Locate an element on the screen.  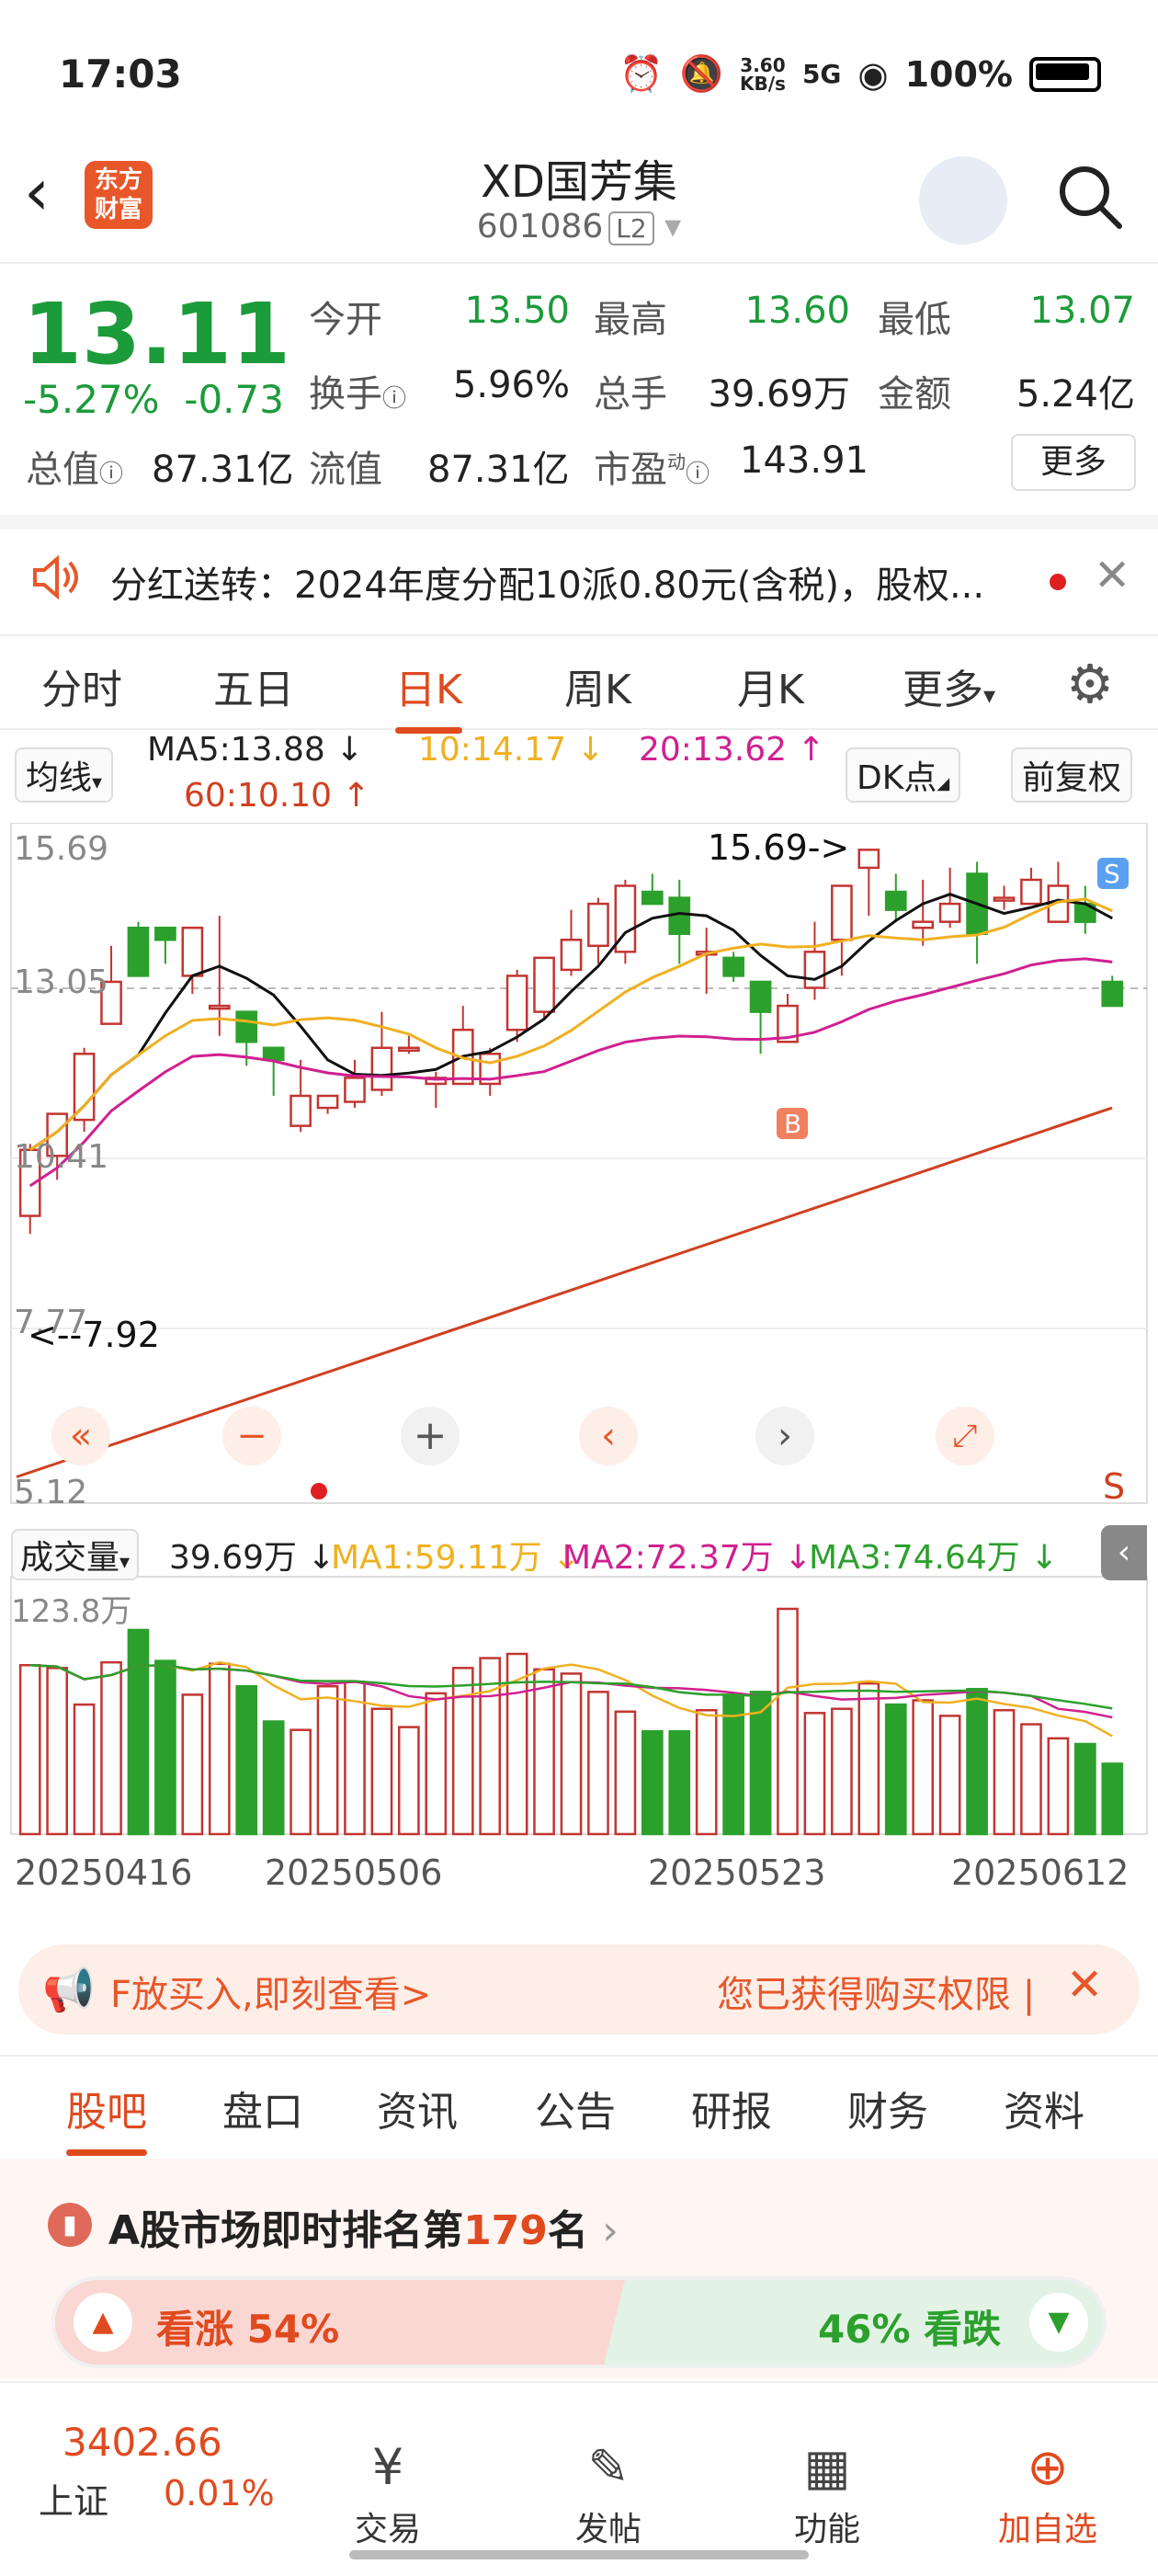
content-tabs: 股吧 盘口 资讯 公告 研报 财务 资料 is located at coordinates (579, 2108).